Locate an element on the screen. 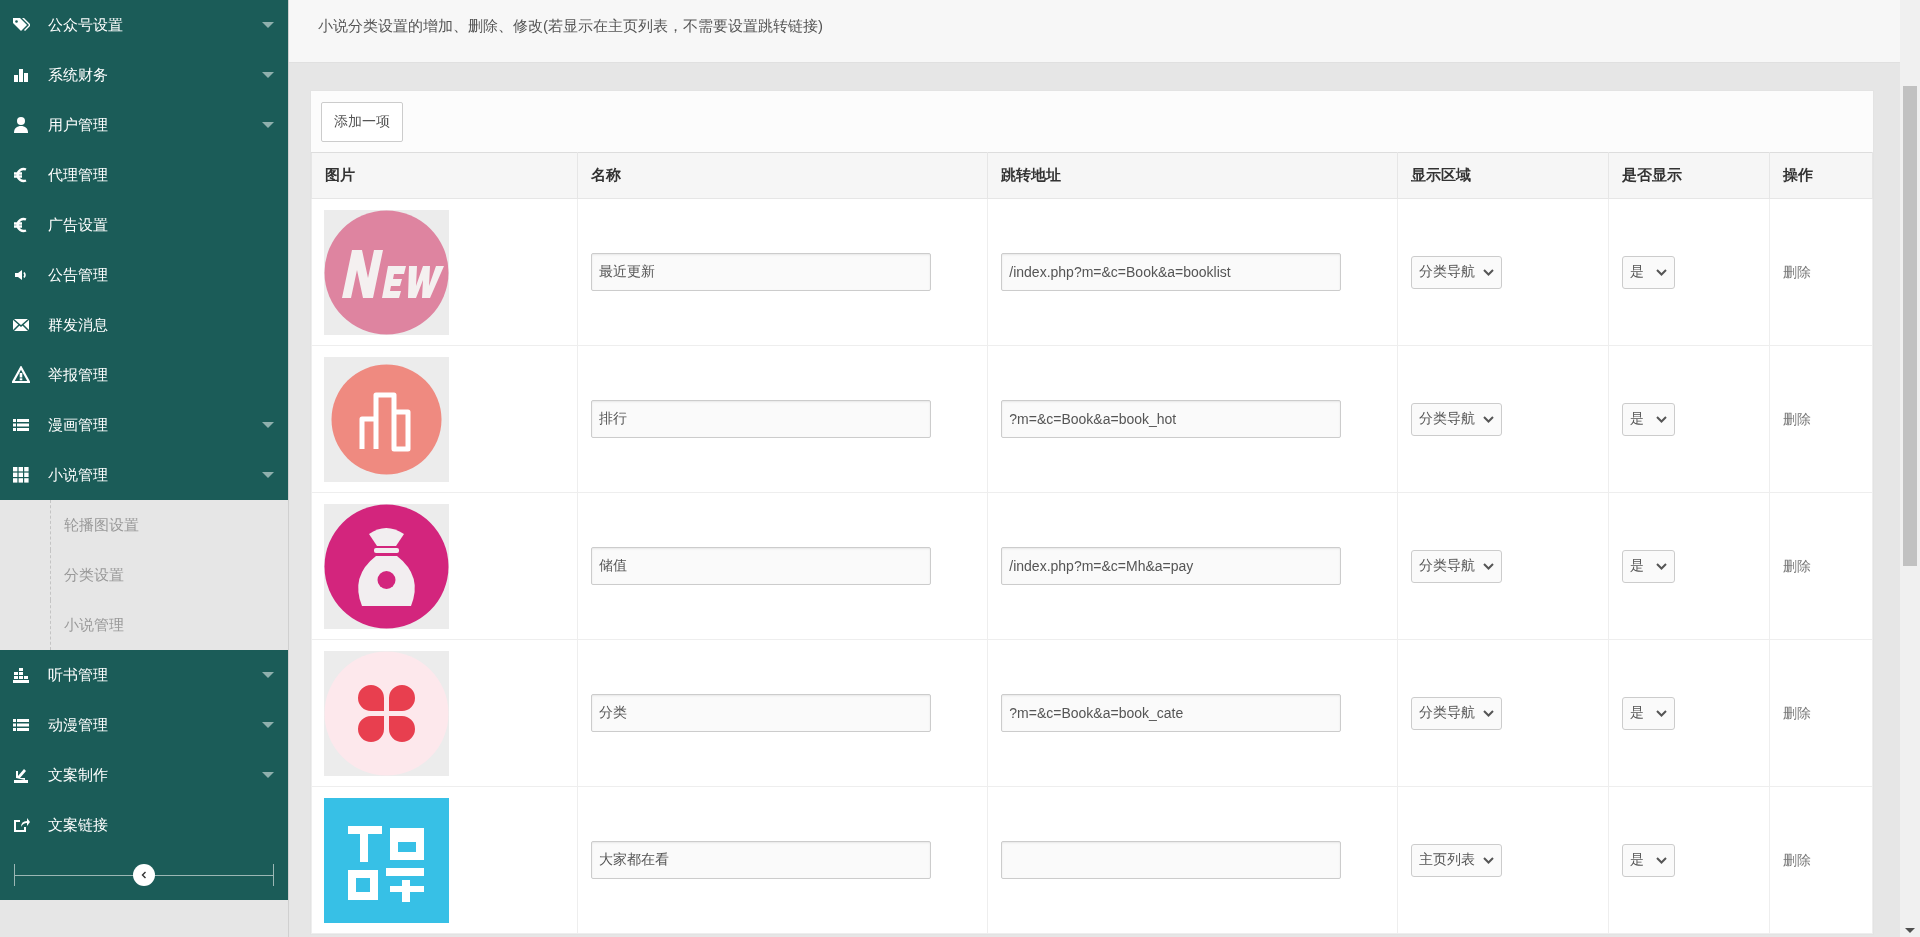  sidebar-item: 小说管理 is located at coordinates (144, 475).